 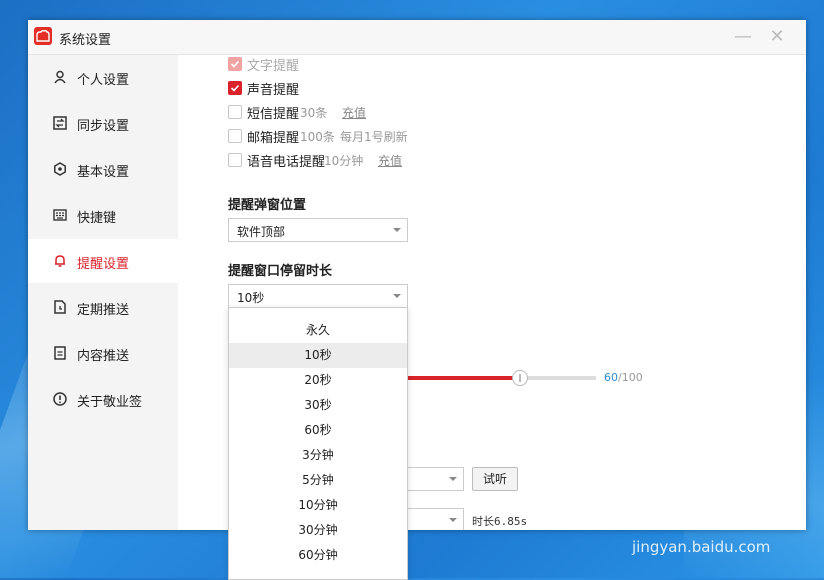 What do you see at coordinates (318, 430) in the screenshot?
I see `dropdown-option: 60秒` at bounding box center [318, 430].